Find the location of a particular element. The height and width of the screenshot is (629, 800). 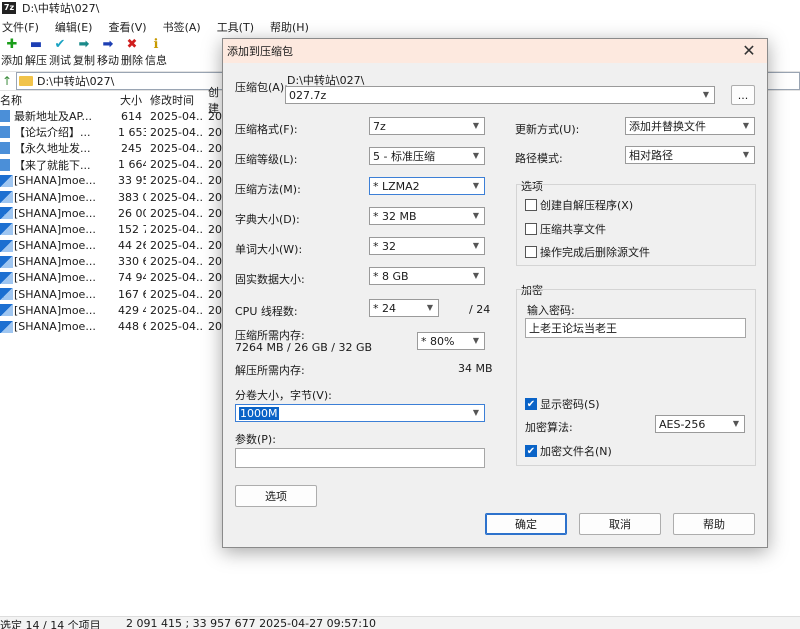

encrypt-names-label: 加密文件名(N) is located at coordinates (576, 451).